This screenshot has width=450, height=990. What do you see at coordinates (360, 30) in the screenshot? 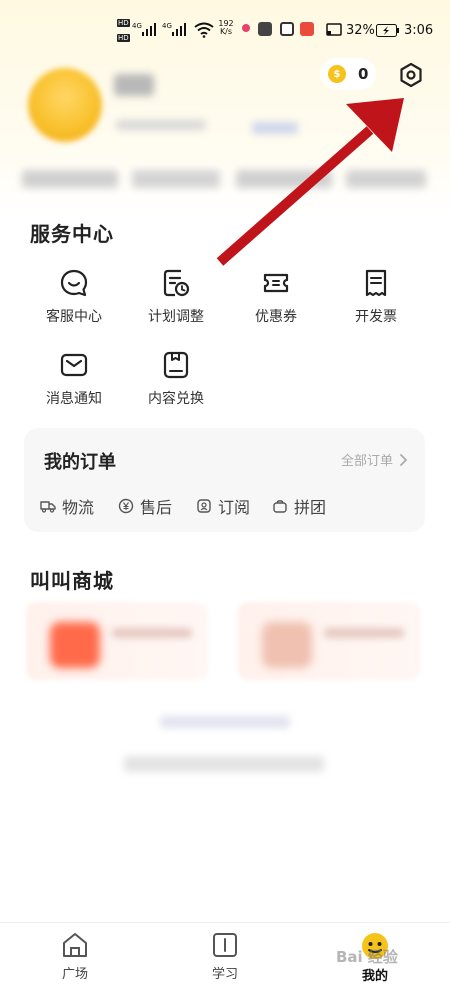
I see `battery-percent: 32%` at bounding box center [360, 30].